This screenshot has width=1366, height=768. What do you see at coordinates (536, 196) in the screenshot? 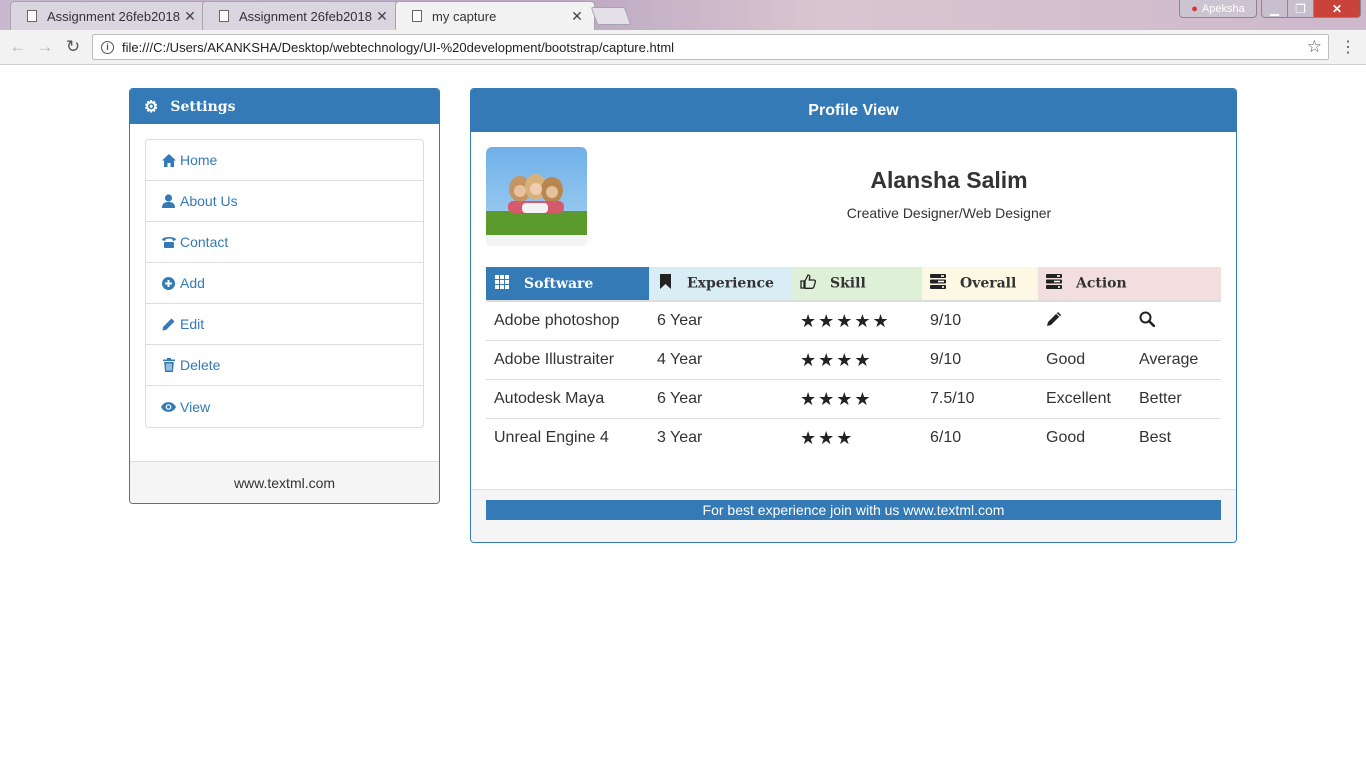
I see `profile-photo` at bounding box center [536, 196].